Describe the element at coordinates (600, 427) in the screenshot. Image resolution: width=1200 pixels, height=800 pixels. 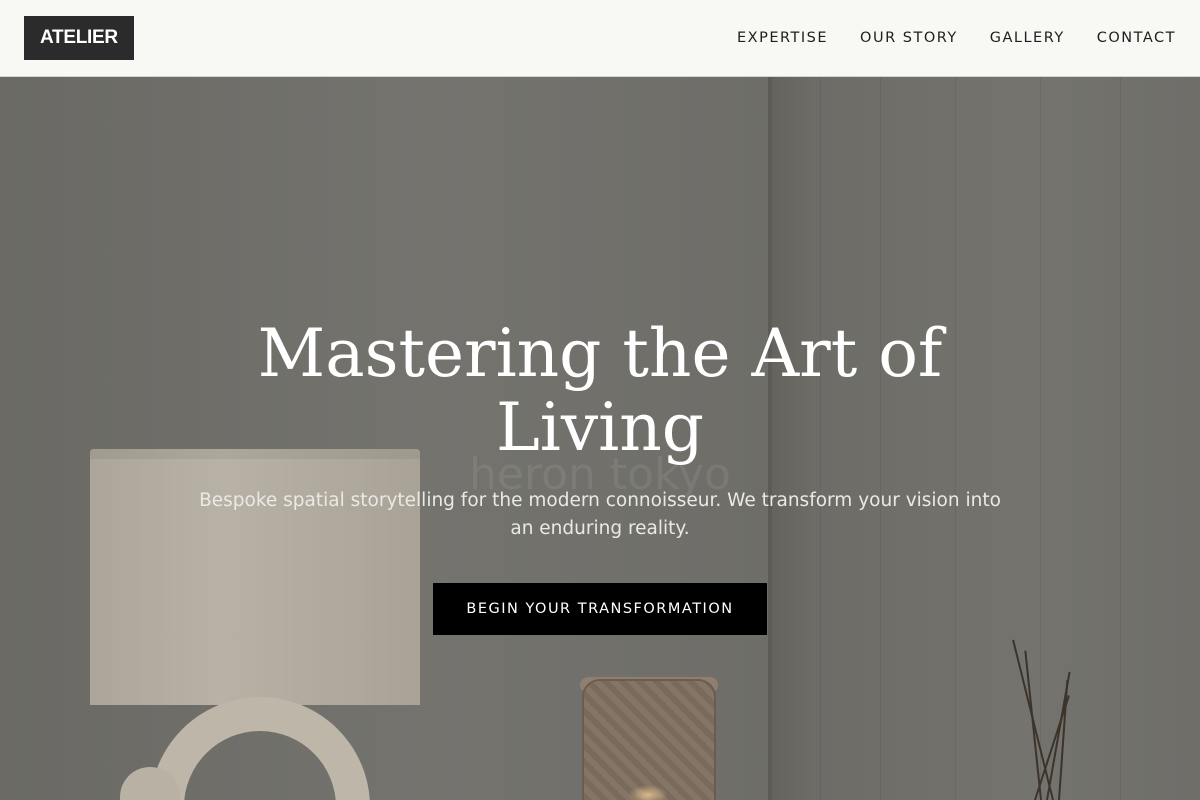
I see `hero-headline-line2: Living` at that location.